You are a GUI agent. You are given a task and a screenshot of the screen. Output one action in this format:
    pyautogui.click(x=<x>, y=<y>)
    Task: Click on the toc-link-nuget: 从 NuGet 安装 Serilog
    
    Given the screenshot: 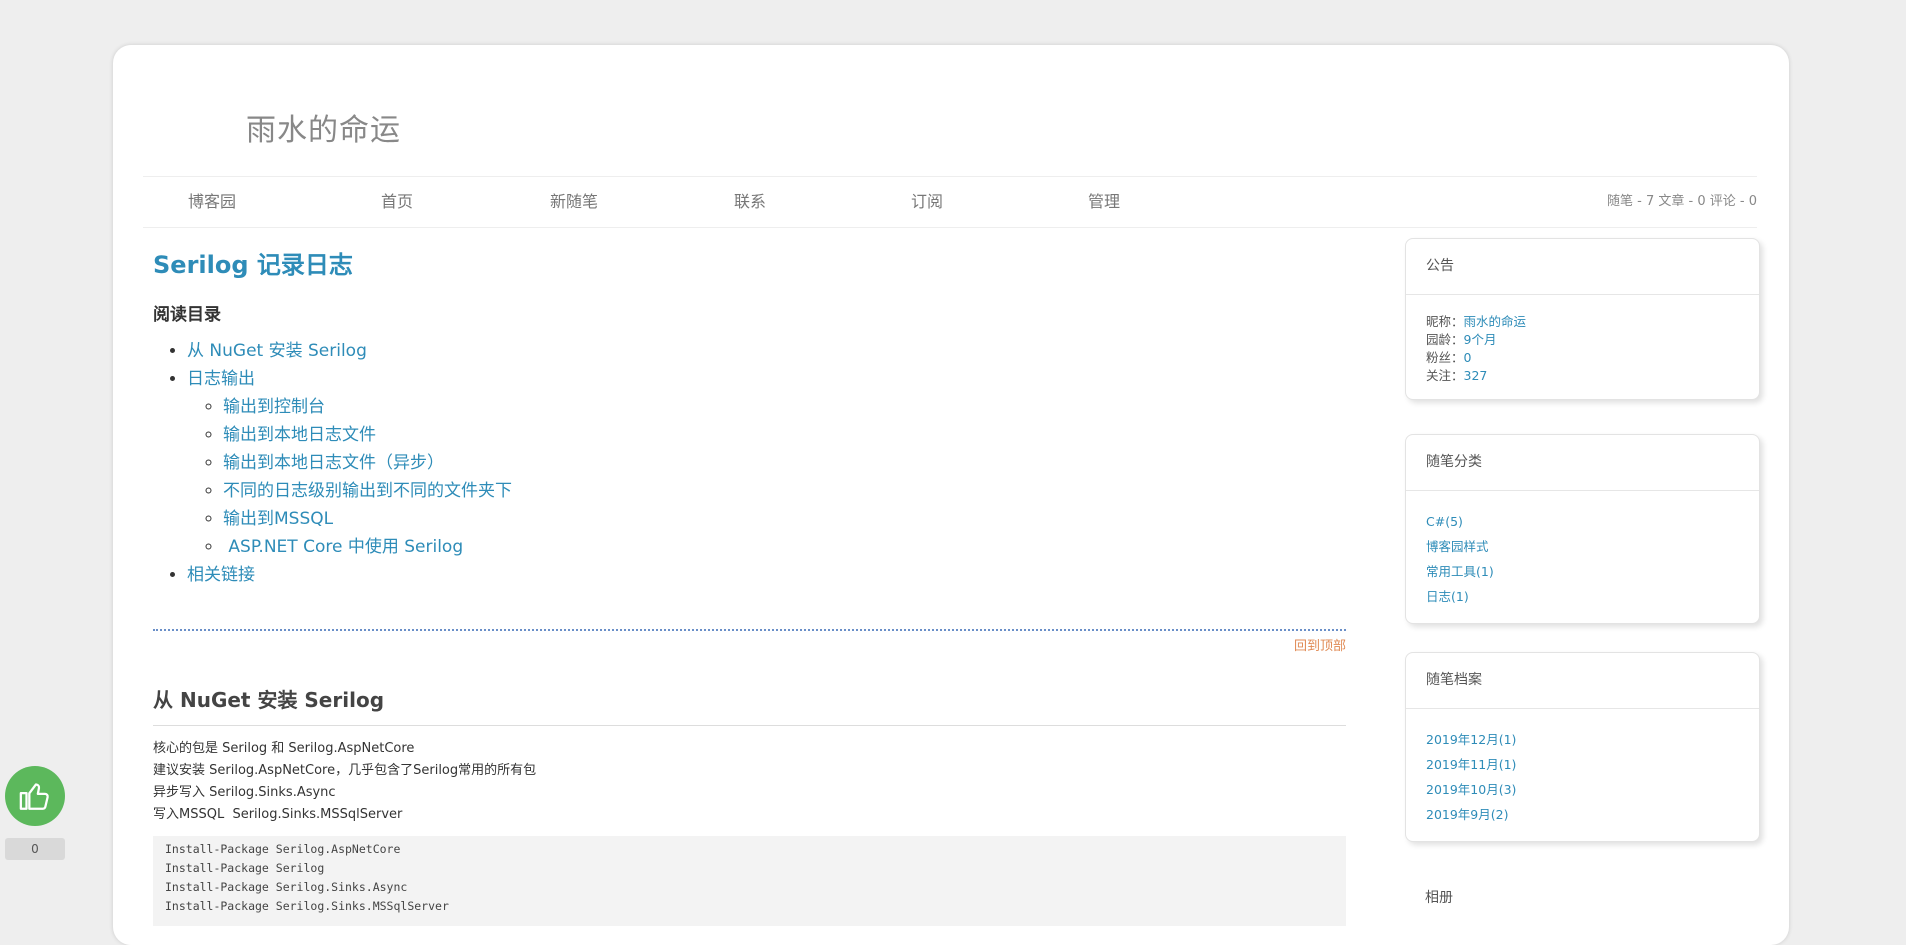 What is the action you would take?
    pyautogui.click(x=277, y=351)
    